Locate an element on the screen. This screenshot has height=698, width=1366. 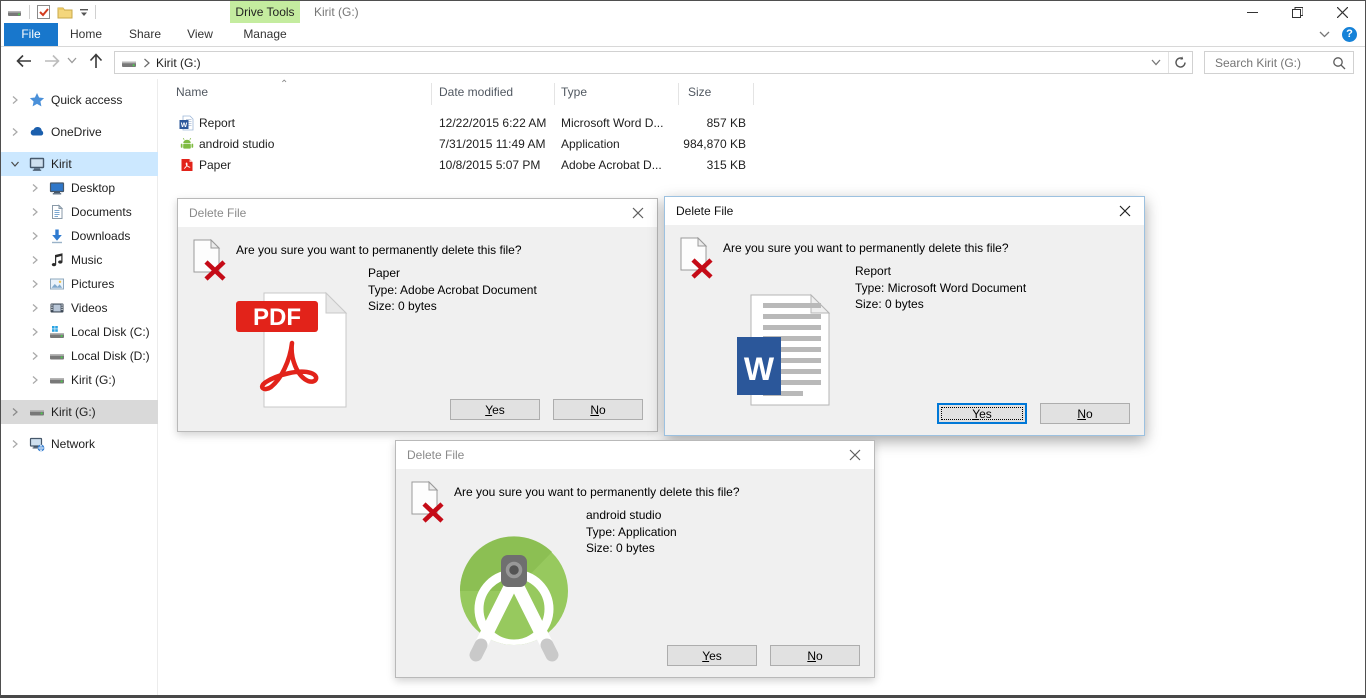
separator is located at coordinates (29, 12).